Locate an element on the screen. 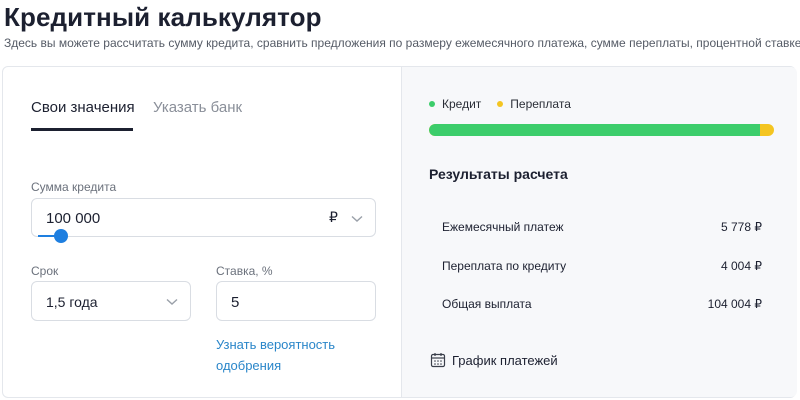 This screenshot has height=400, width=800. result-label: Общая выплата is located at coordinates (487, 304).